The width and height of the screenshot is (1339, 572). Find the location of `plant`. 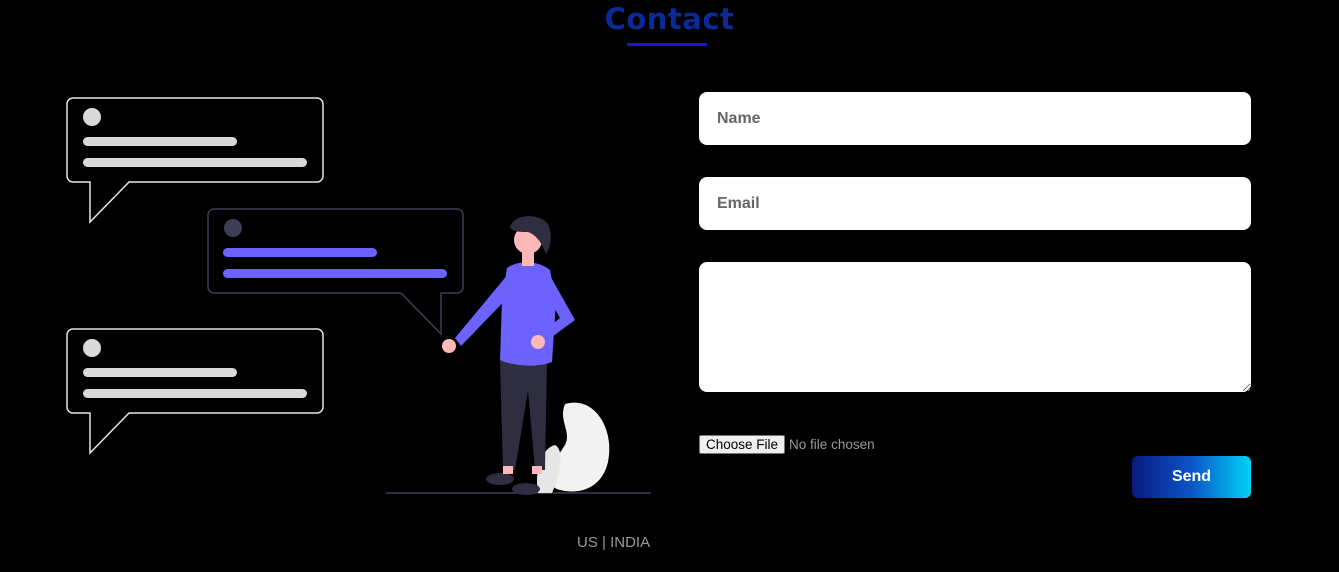

plant is located at coordinates (573, 447).